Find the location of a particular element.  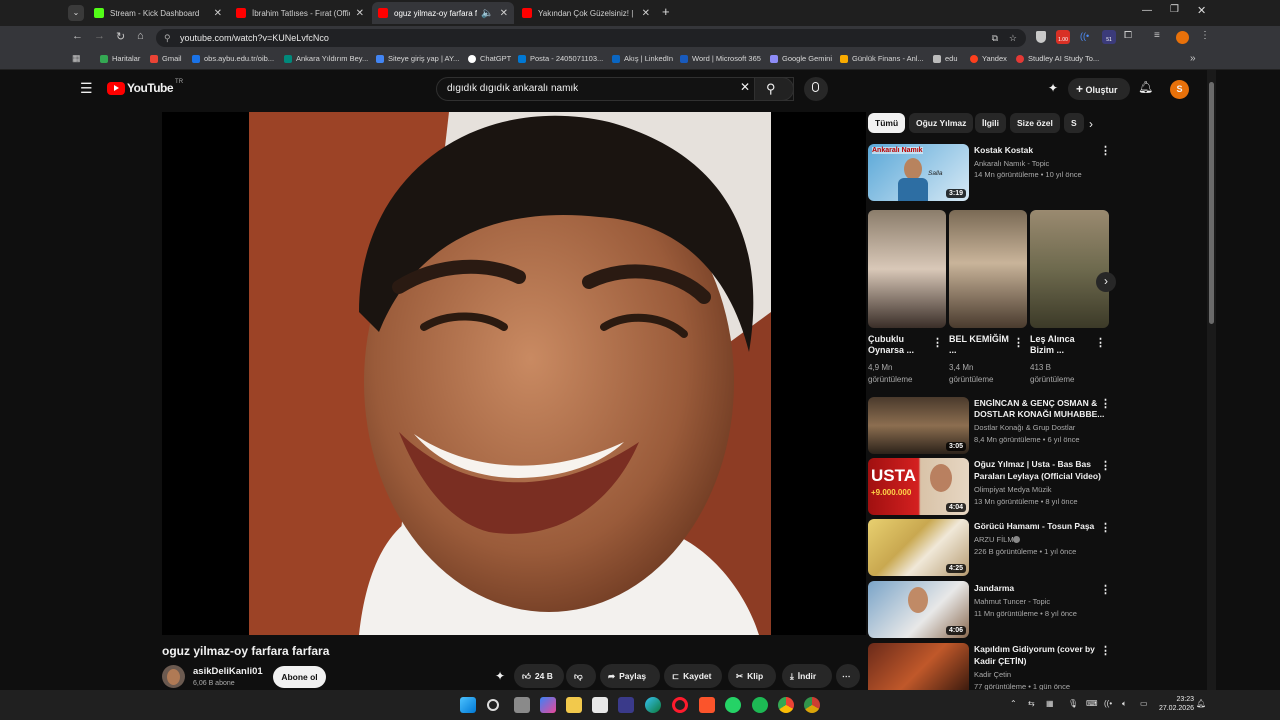

chip-oguz-yilmaz: Oğuz Yılmaz is located at coordinates (941, 123).